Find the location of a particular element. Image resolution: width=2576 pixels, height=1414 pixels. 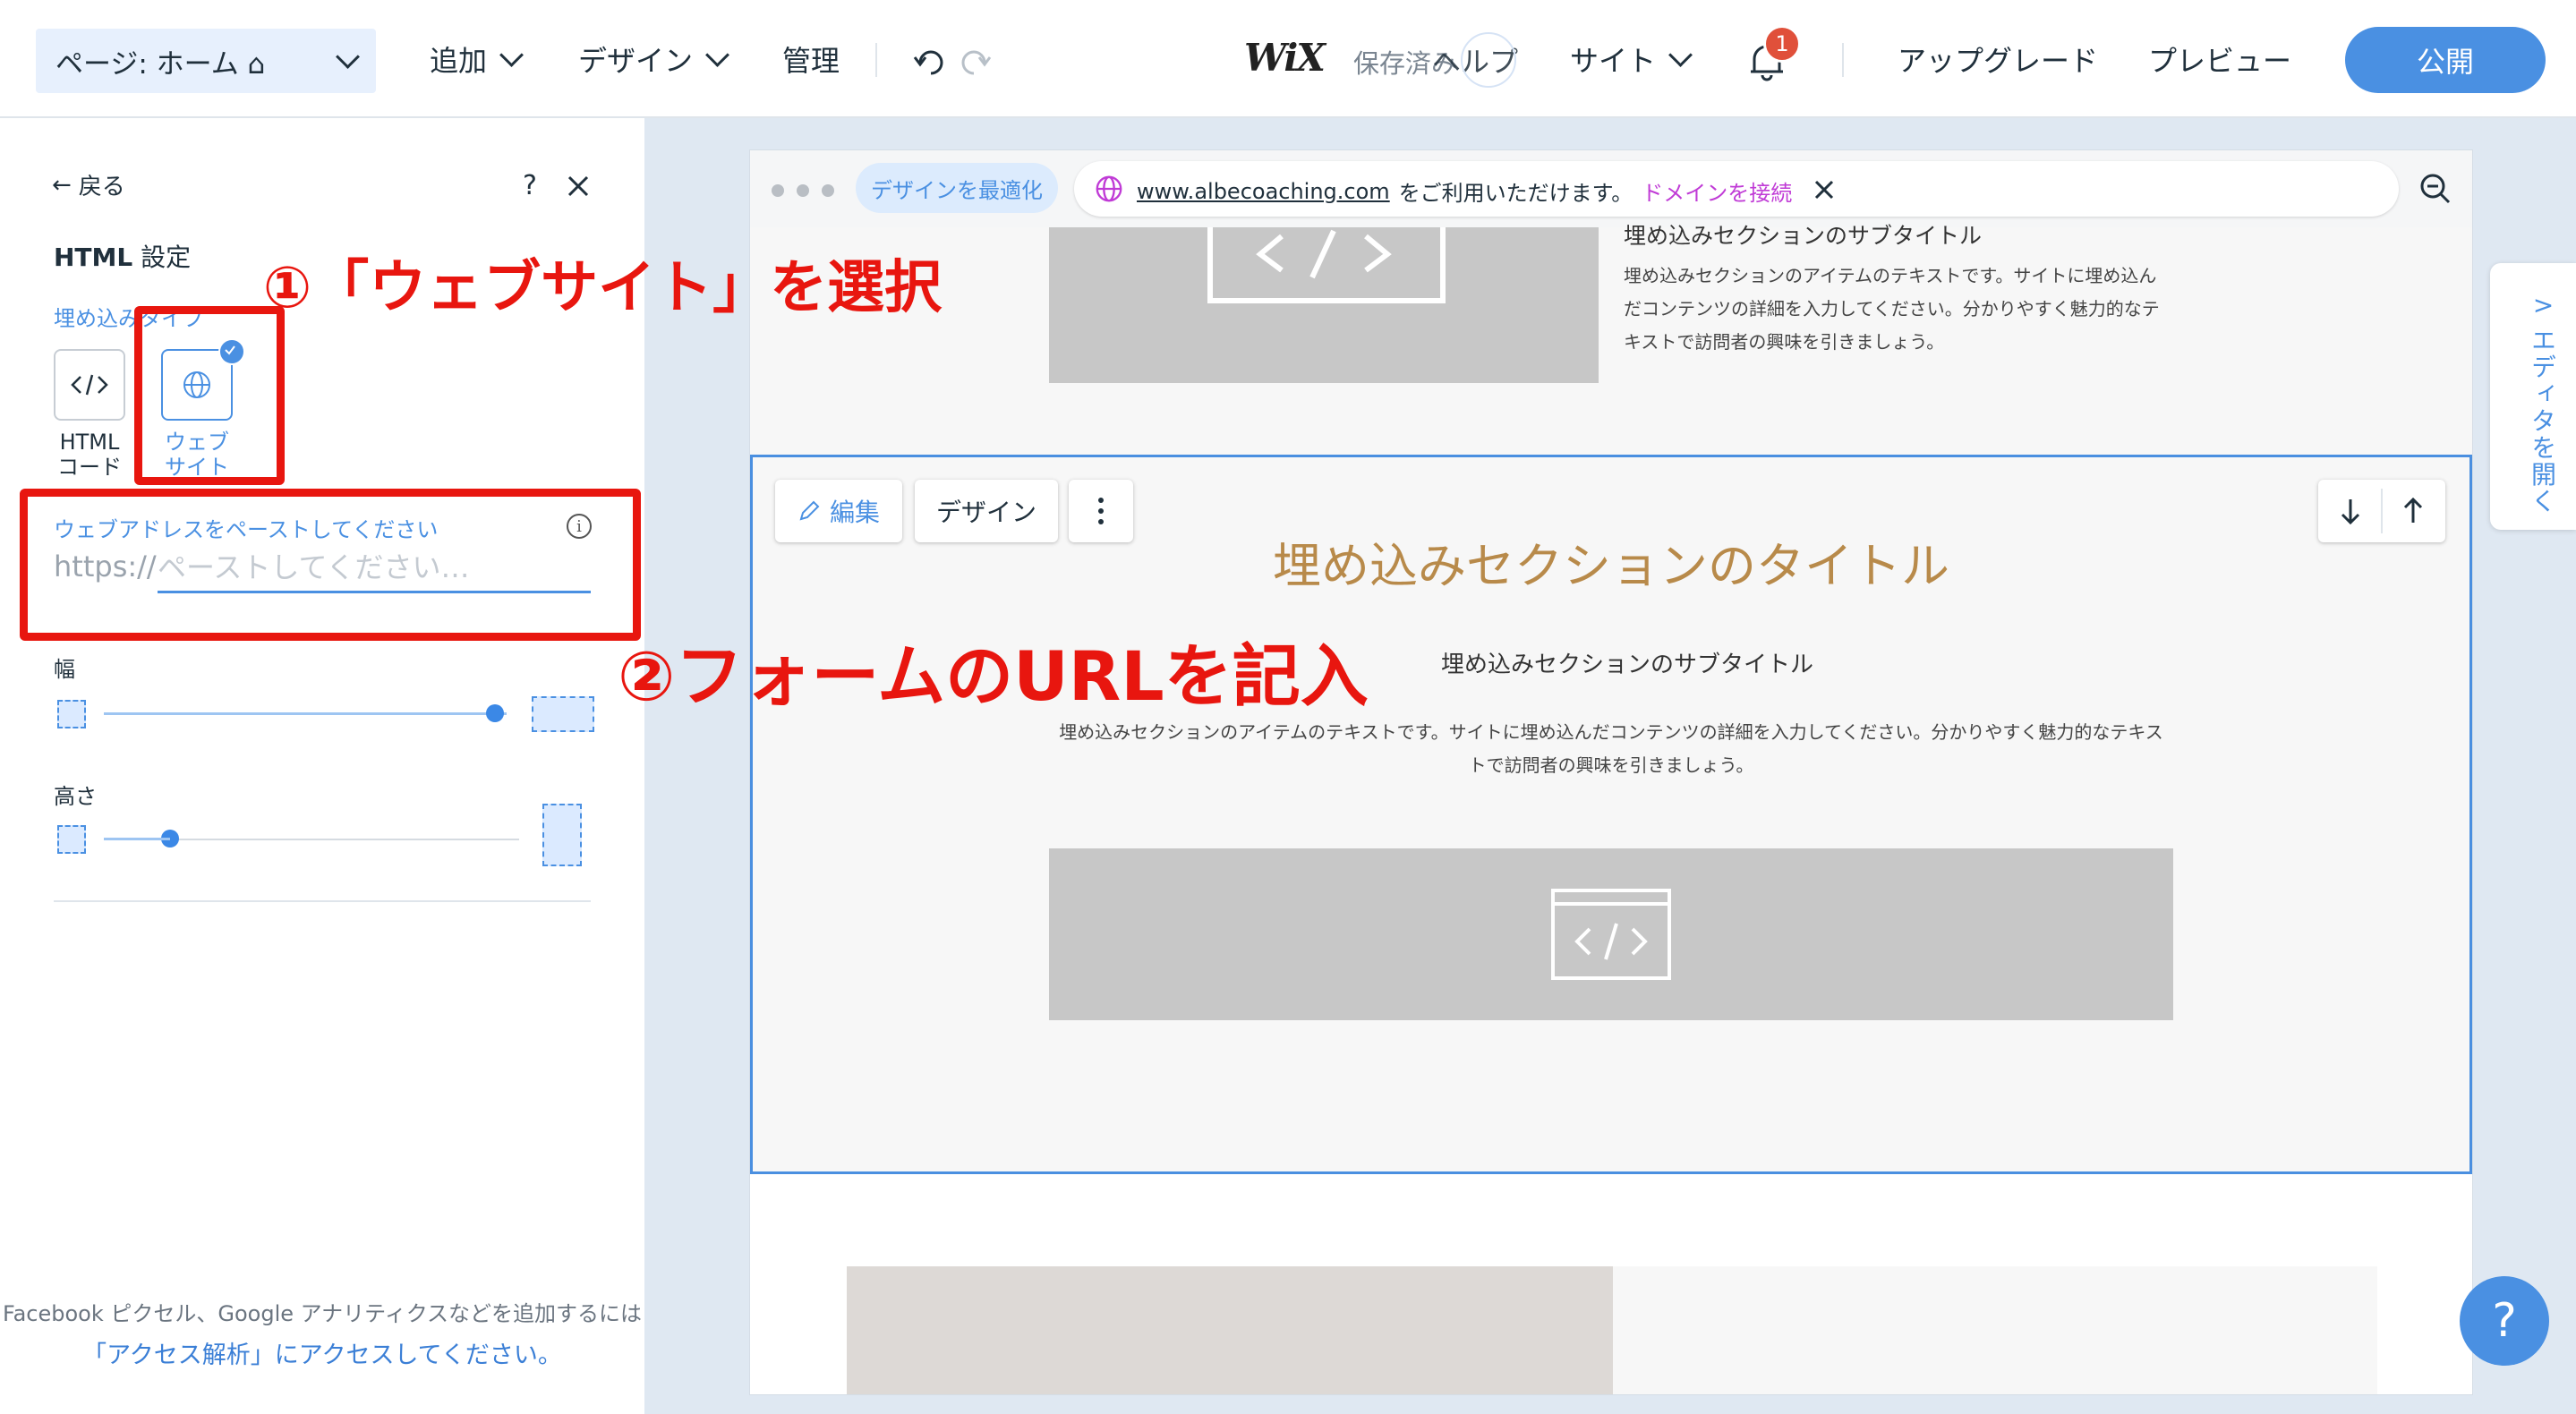

menu-design: デザイン is located at coordinates (653, 59).